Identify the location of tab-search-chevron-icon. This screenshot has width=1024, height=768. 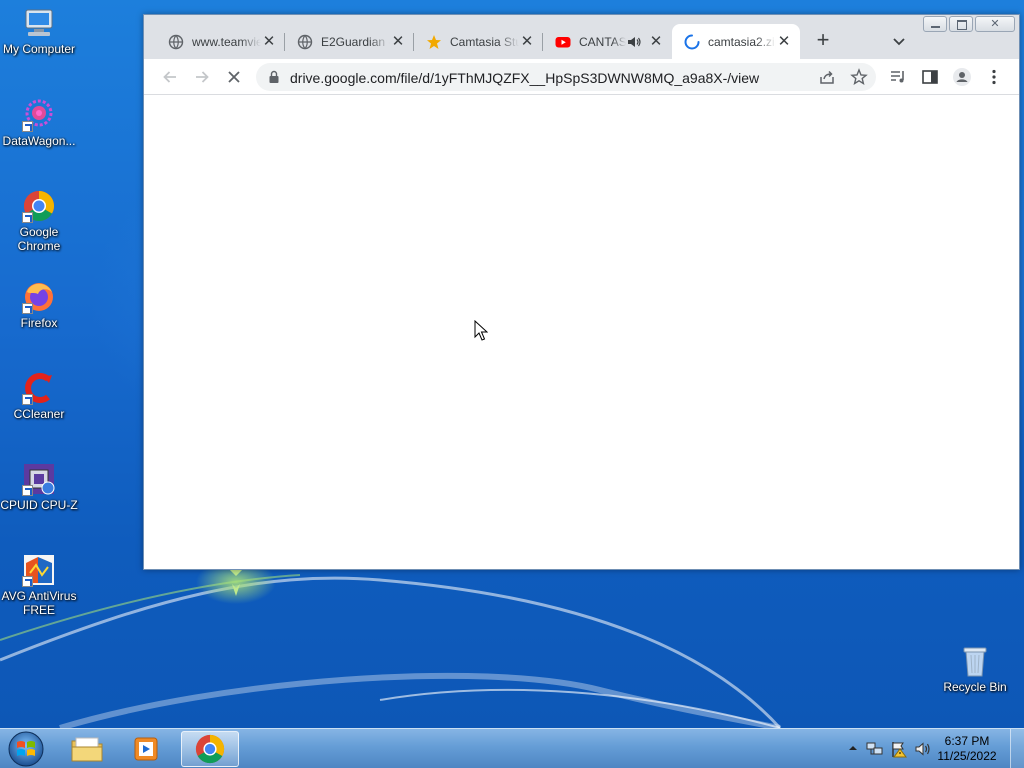
(899, 41).